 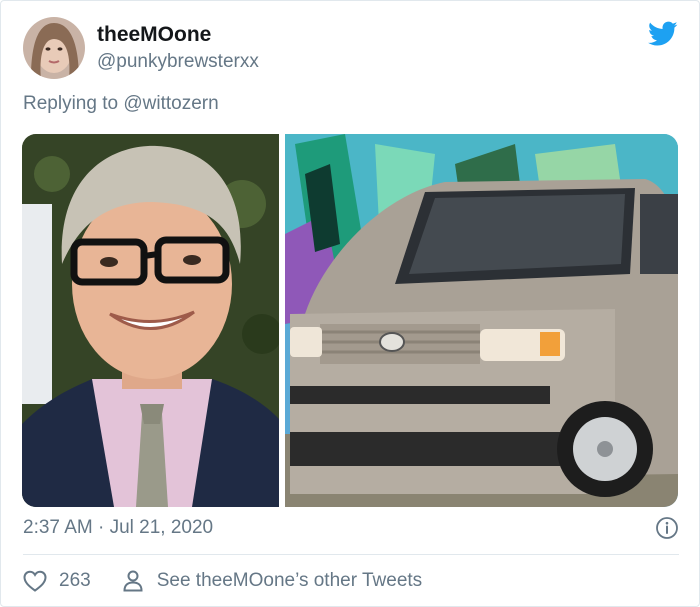 I want to click on reply-mention-link: @wittozern, so click(x=170, y=103).